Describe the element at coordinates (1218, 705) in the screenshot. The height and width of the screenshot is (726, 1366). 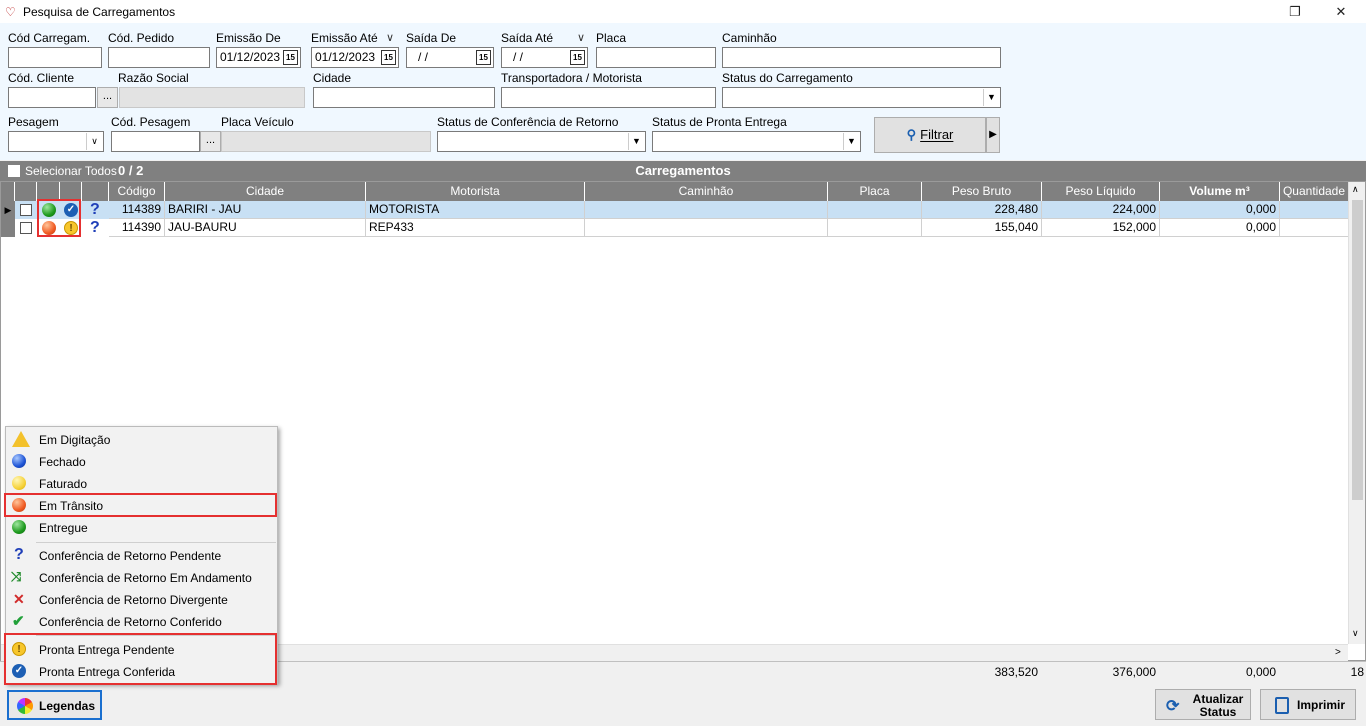
I see `atualizar-status-label: Atualizar Status` at that location.